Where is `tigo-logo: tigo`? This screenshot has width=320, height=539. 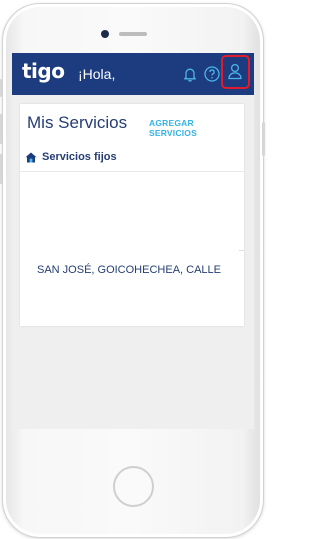
tigo-logo: tigo is located at coordinates (43, 71).